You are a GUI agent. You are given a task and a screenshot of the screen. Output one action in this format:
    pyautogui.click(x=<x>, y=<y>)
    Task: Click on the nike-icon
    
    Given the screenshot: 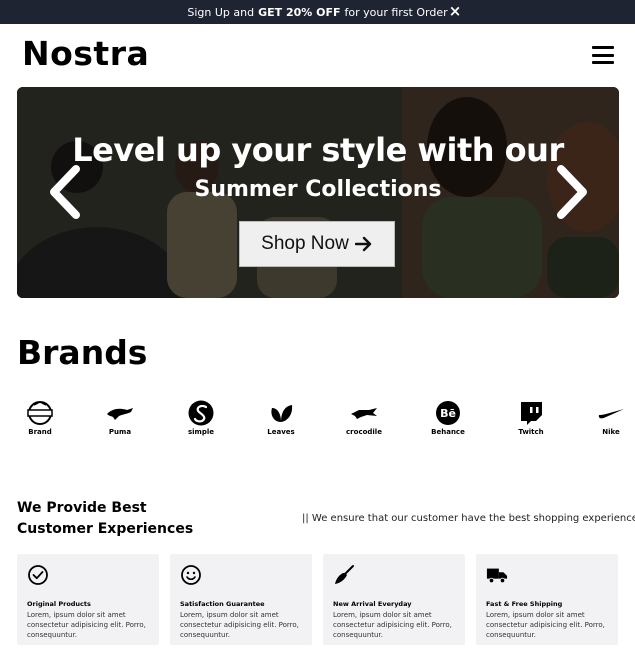 What is the action you would take?
    pyautogui.click(x=611, y=414)
    